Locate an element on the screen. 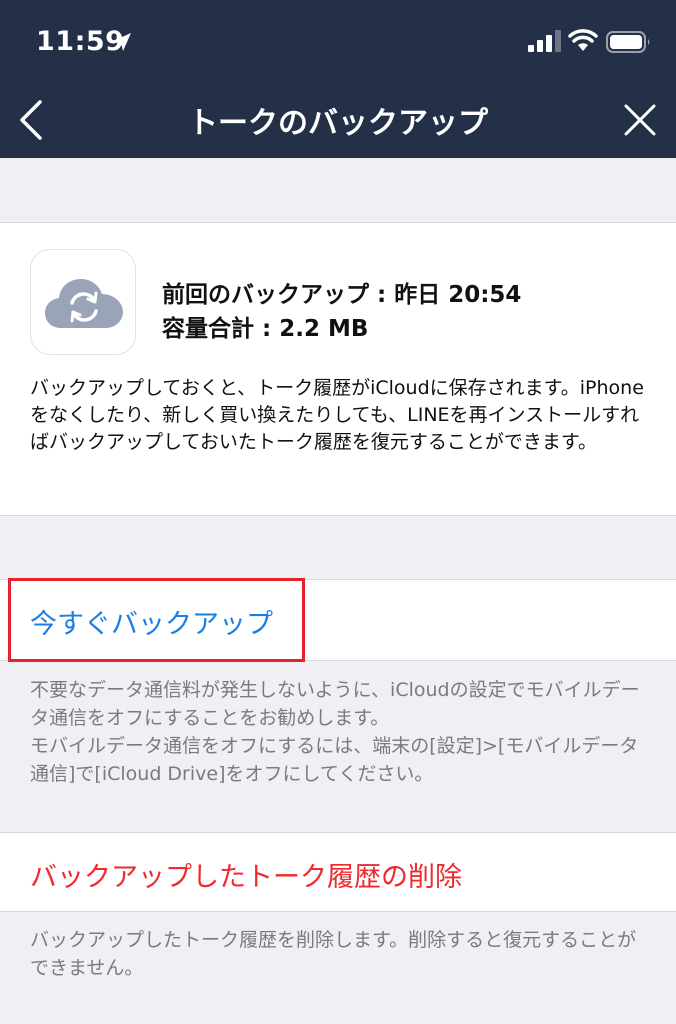 The height and width of the screenshot is (1024, 676). signal-icon is located at coordinates (544, 41).